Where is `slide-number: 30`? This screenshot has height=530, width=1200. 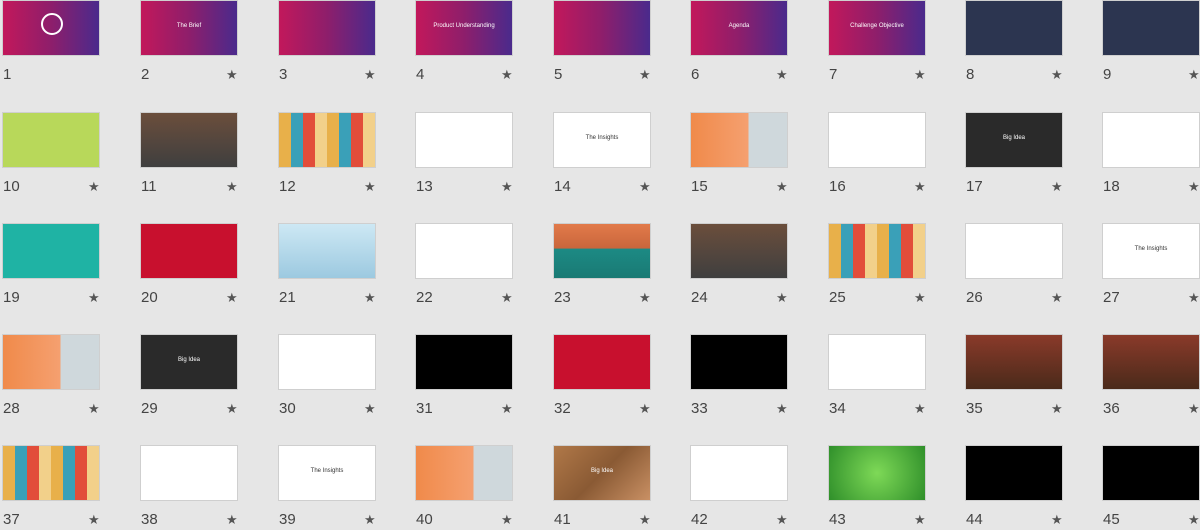 slide-number: 30 is located at coordinates (287, 408).